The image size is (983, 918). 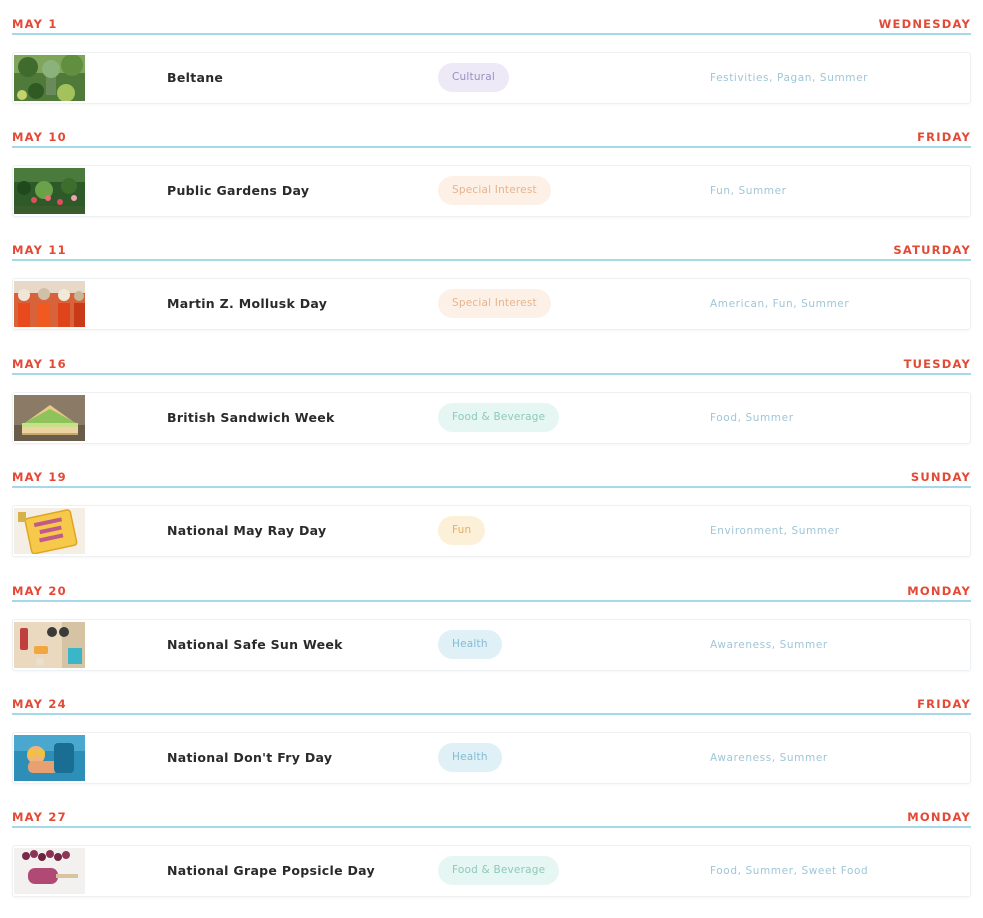 What do you see at coordinates (39, 137) in the screenshot?
I see `event-date: MAY 10` at bounding box center [39, 137].